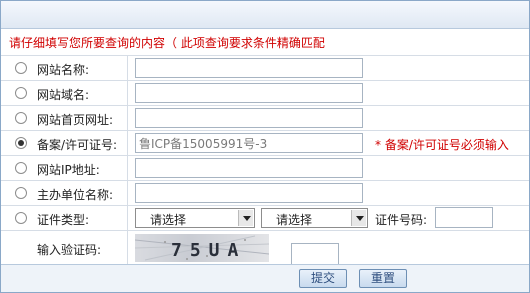 The image size is (530, 293). What do you see at coordinates (68, 170) in the screenshot?
I see `field-label-ip: 网站IP地址:` at bounding box center [68, 170].